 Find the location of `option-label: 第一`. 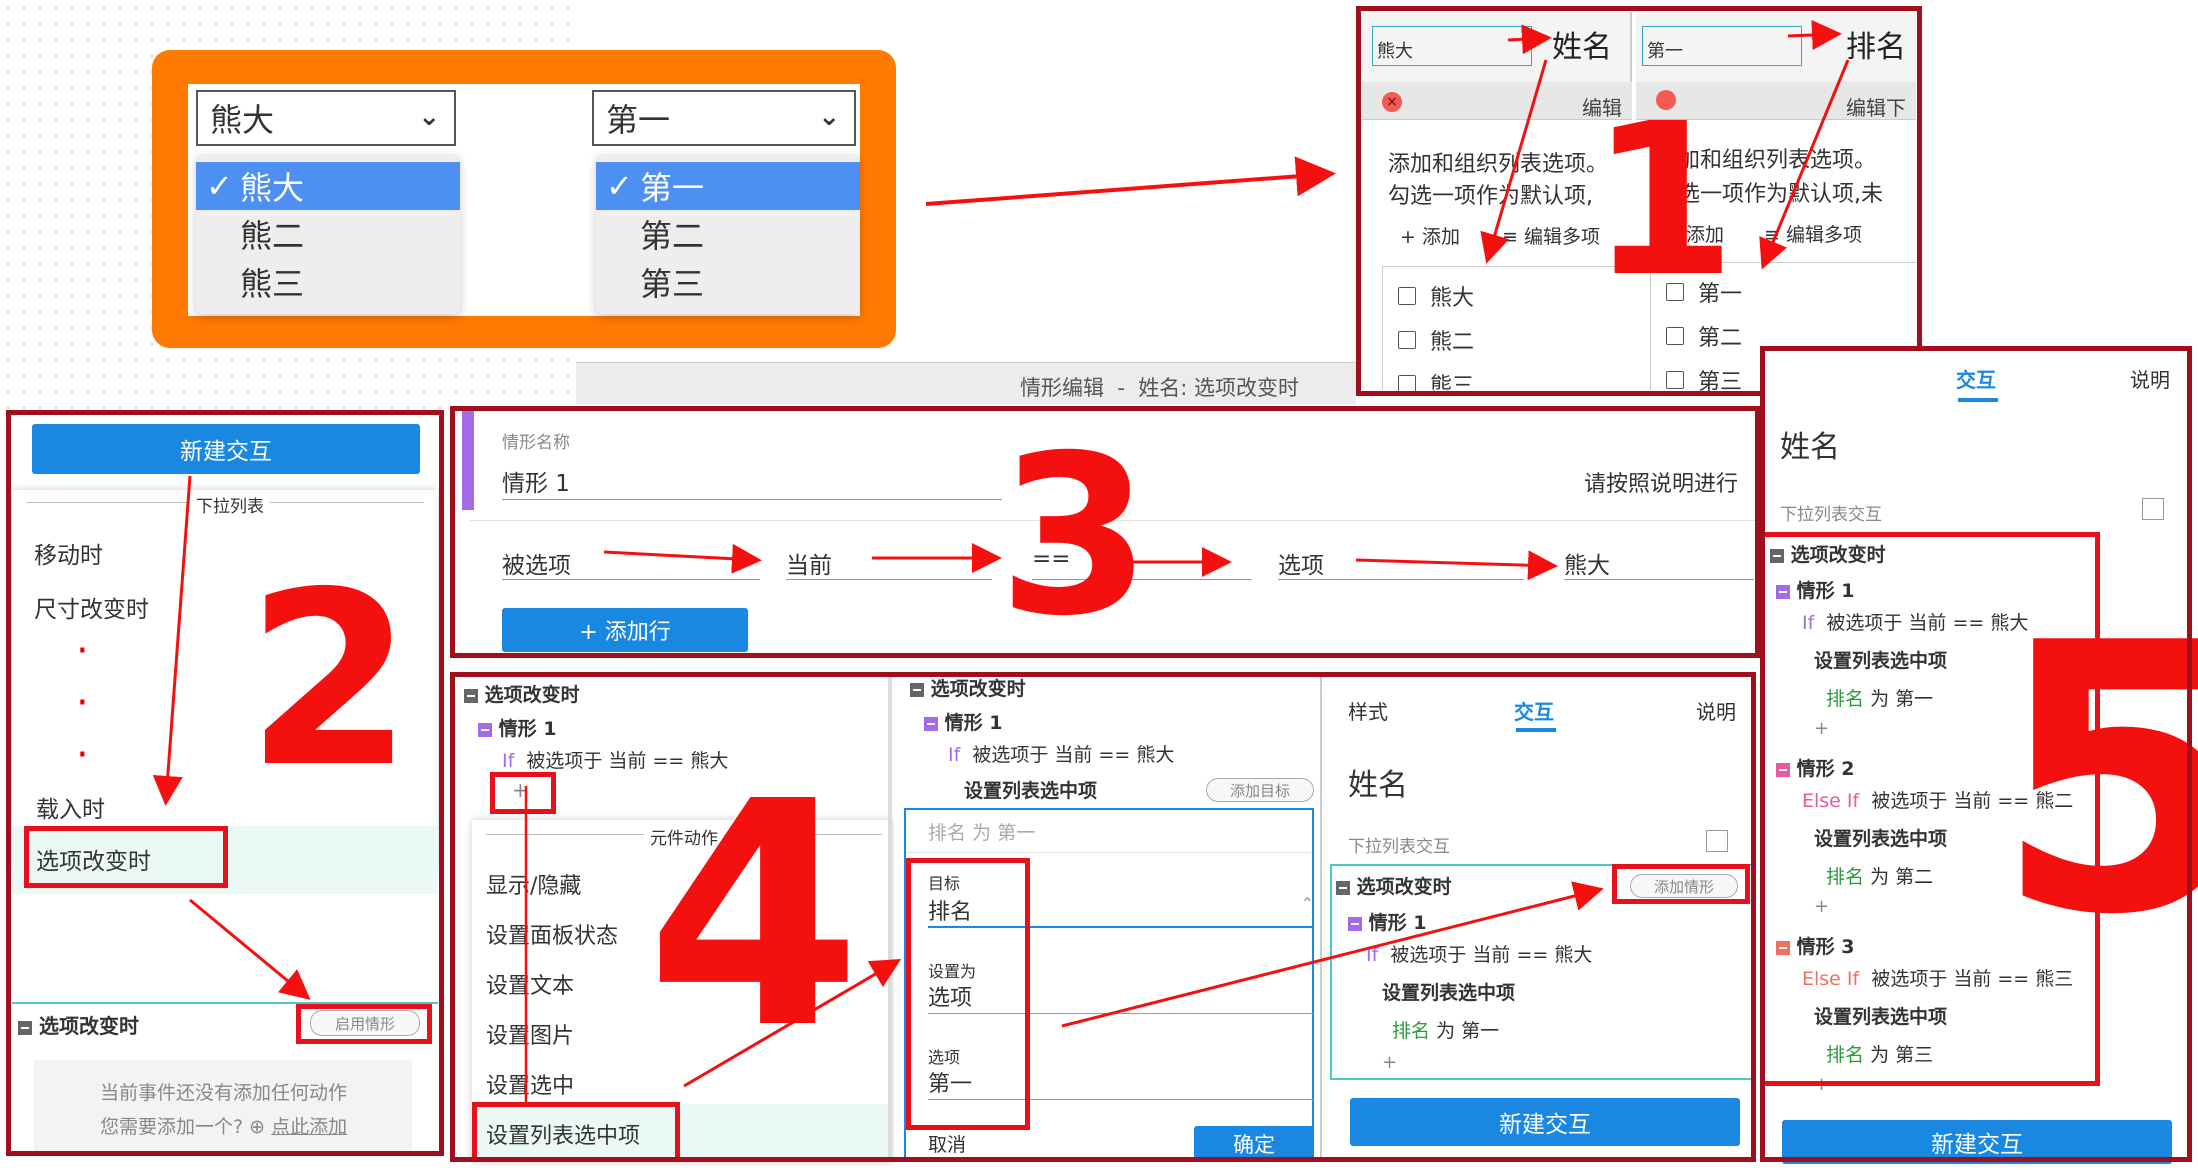

option-label: 第一 is located at coordinates (672, 188).